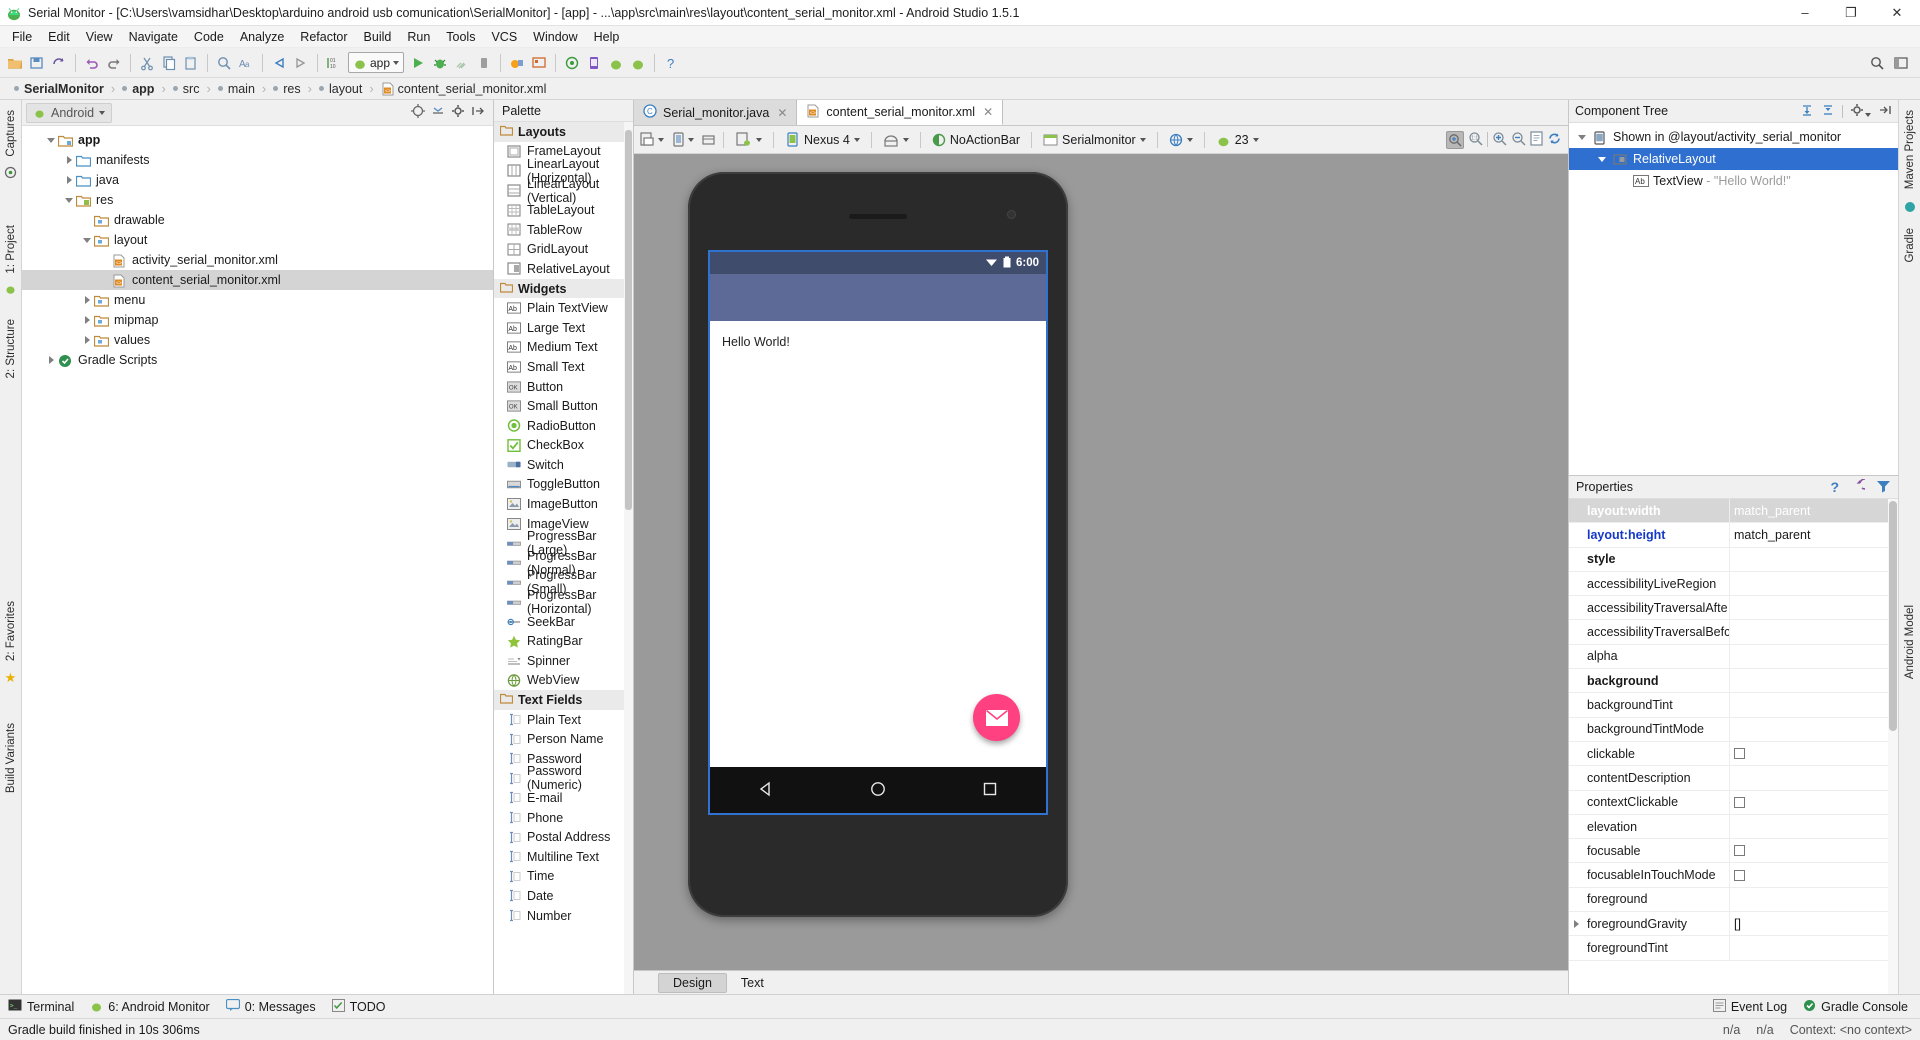  I want to click on breadcrumb-item-layout: layout, so click(340, 89).